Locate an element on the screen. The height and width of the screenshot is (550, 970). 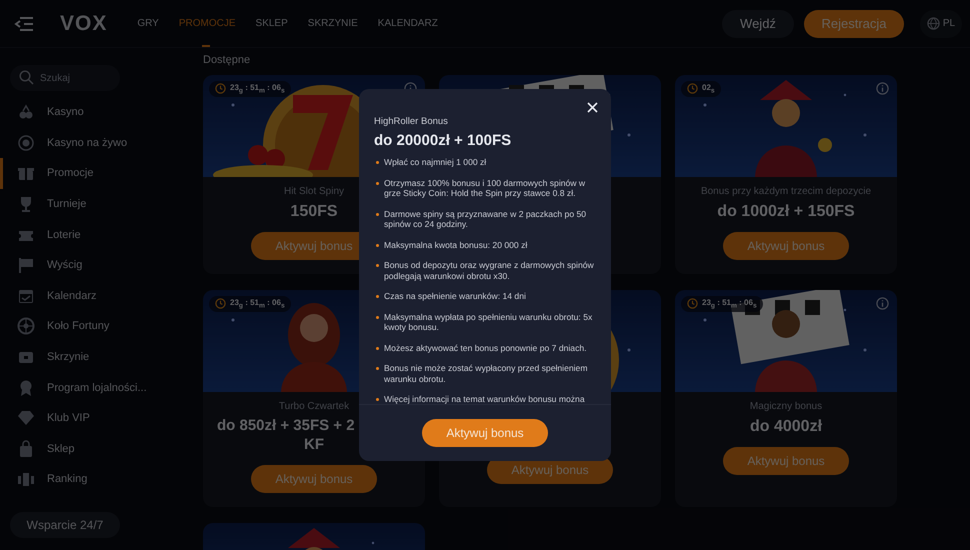
term-text: Maksymalna wypłata po spełnieniu warunku obrotu: 5x kwoty bonusu. is located at coordinates (489, 322).